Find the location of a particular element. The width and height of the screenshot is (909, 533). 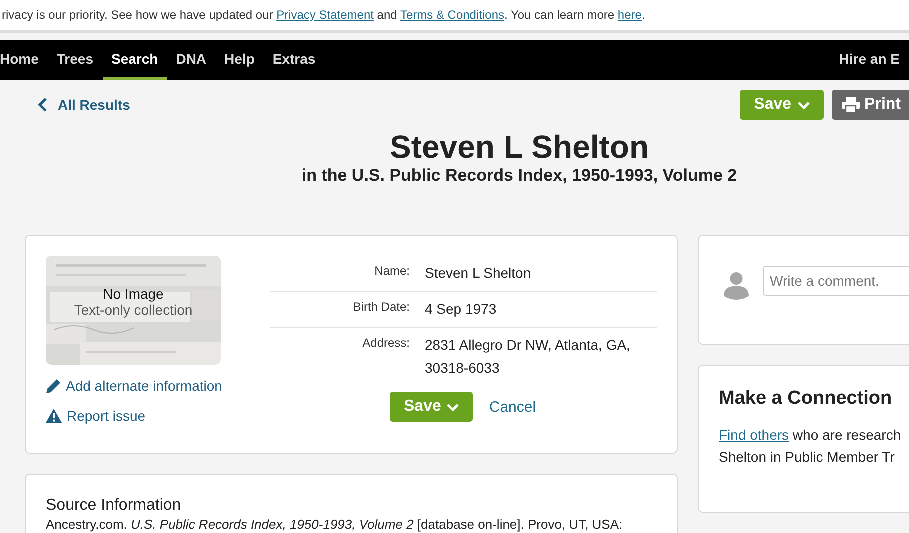

nav-tab: Home is located at coordinates (24, 60).